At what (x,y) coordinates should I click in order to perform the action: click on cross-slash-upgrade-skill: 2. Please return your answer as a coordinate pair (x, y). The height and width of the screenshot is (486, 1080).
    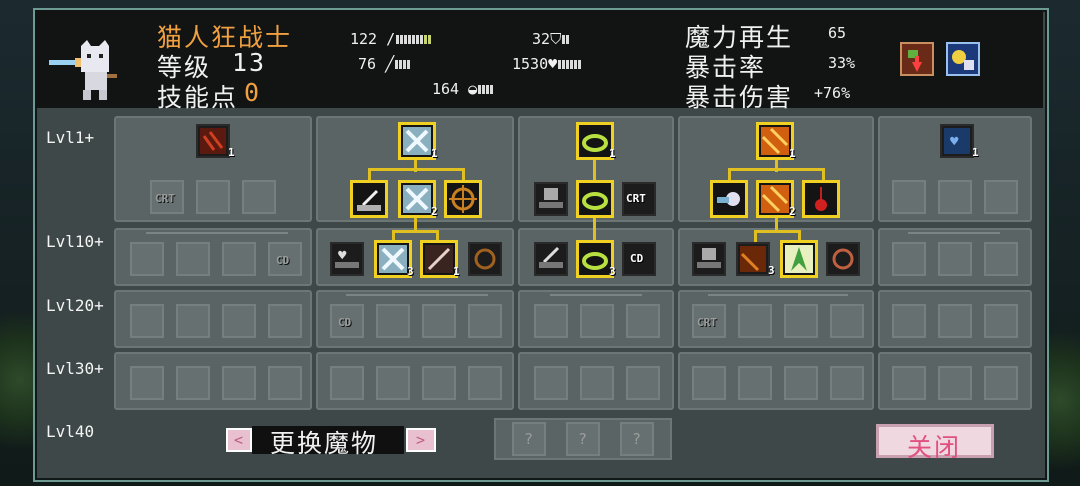
    Looking at the image, I should click on (418, 199).